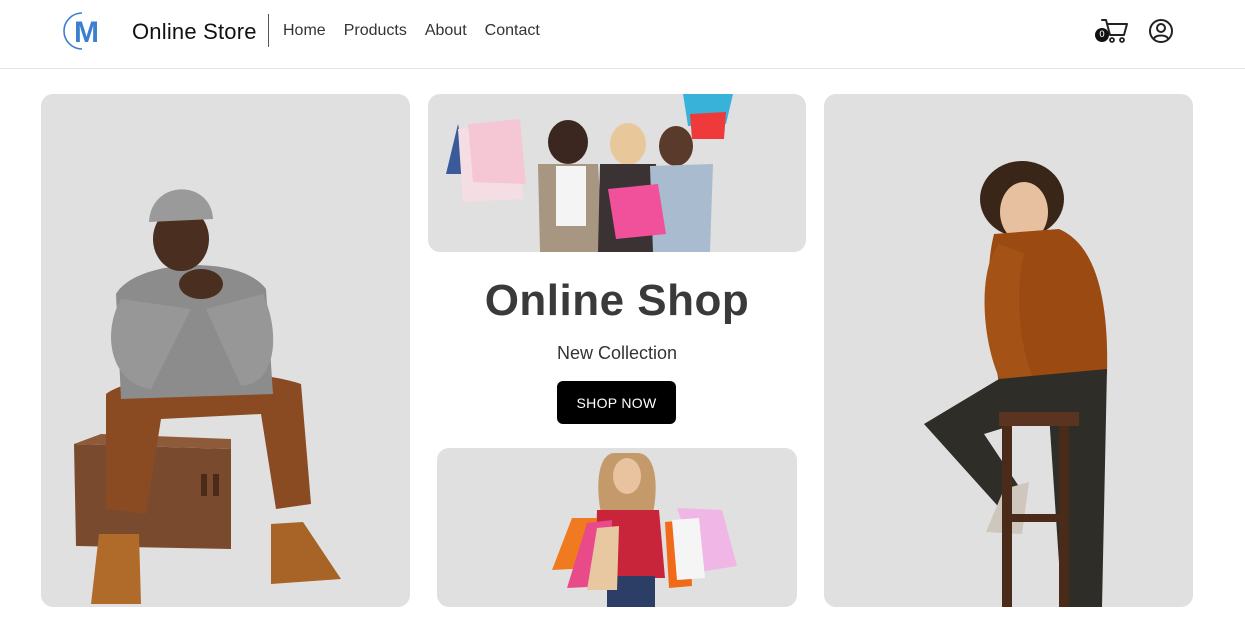 The width and height of the screenshot is (1245, 626). Describe the element at coordinates (446, 31) in the screenshot. I see `nav-about: About` at that location.